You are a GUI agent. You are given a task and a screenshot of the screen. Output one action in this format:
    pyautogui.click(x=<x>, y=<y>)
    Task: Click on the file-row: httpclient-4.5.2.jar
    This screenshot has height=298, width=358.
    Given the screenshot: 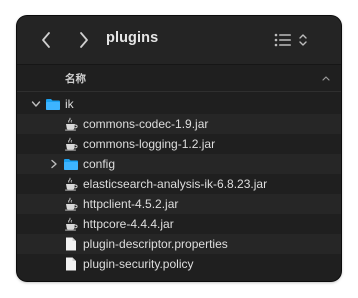 What is the action you would take?
    pyautogui.click(x=179, y=204)
    